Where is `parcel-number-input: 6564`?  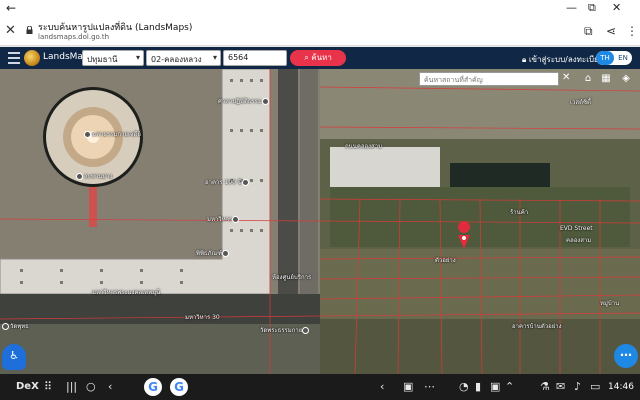 parcel-number-input: 6564 is located at coordinates (255, 58).